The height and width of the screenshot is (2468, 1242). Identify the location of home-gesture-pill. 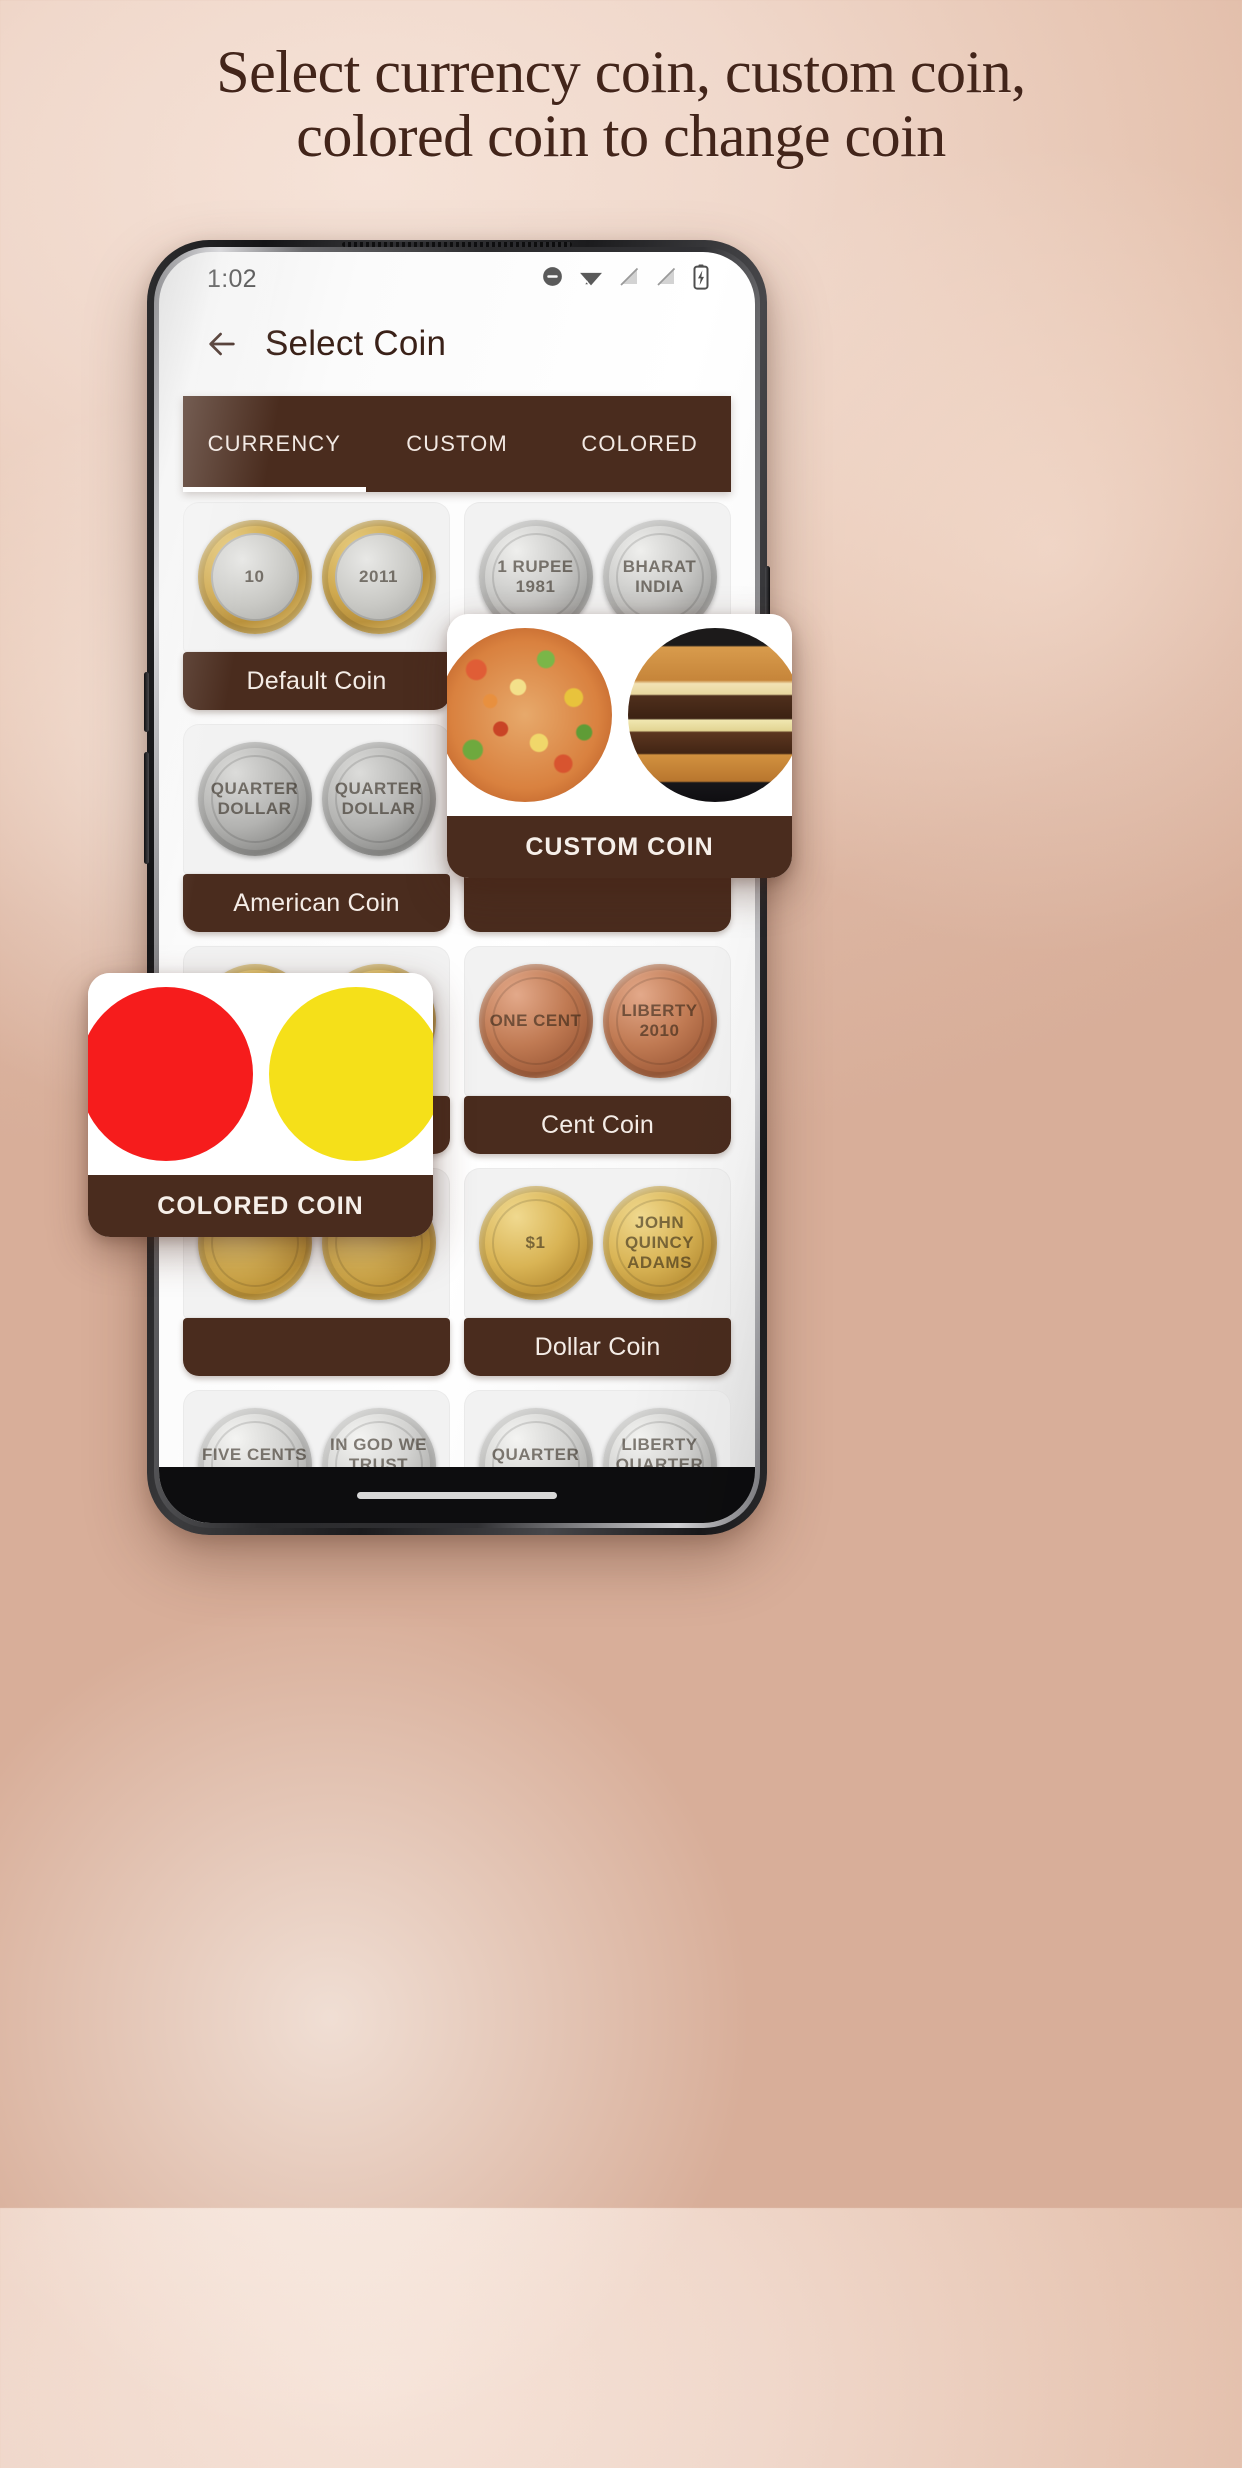
(457, 1495).